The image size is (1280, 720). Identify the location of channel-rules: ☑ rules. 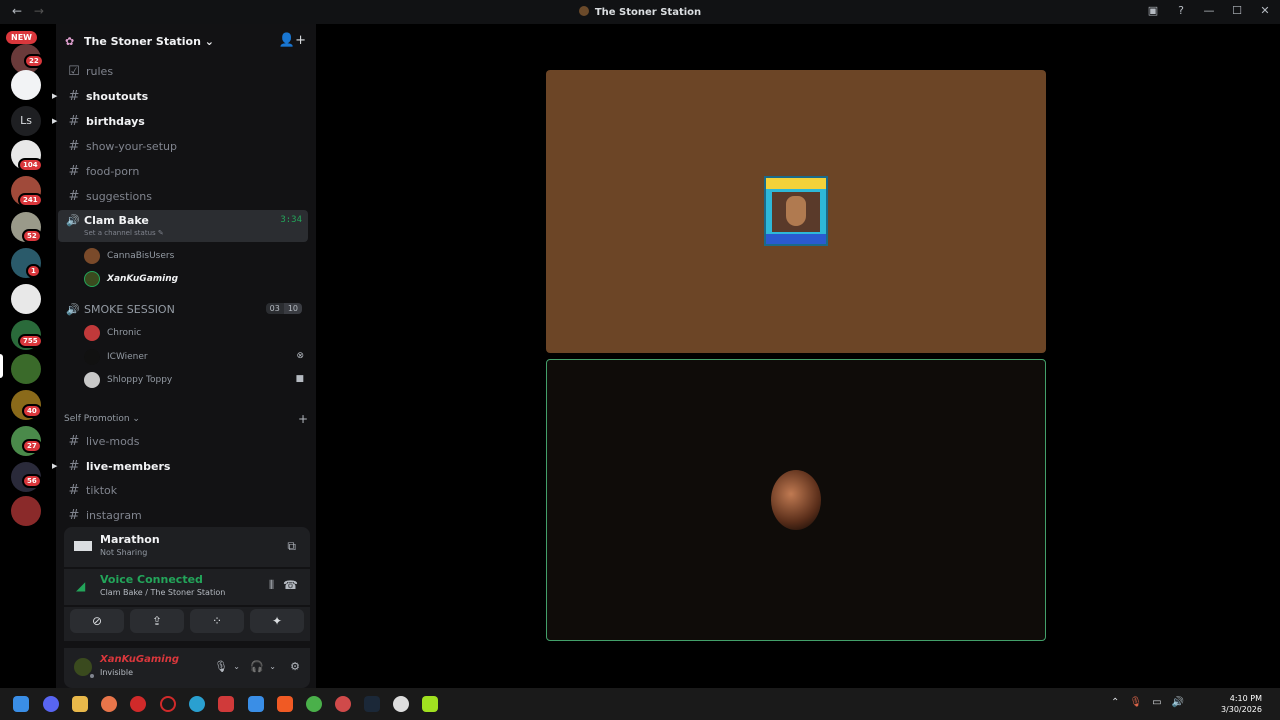
(183, 71).